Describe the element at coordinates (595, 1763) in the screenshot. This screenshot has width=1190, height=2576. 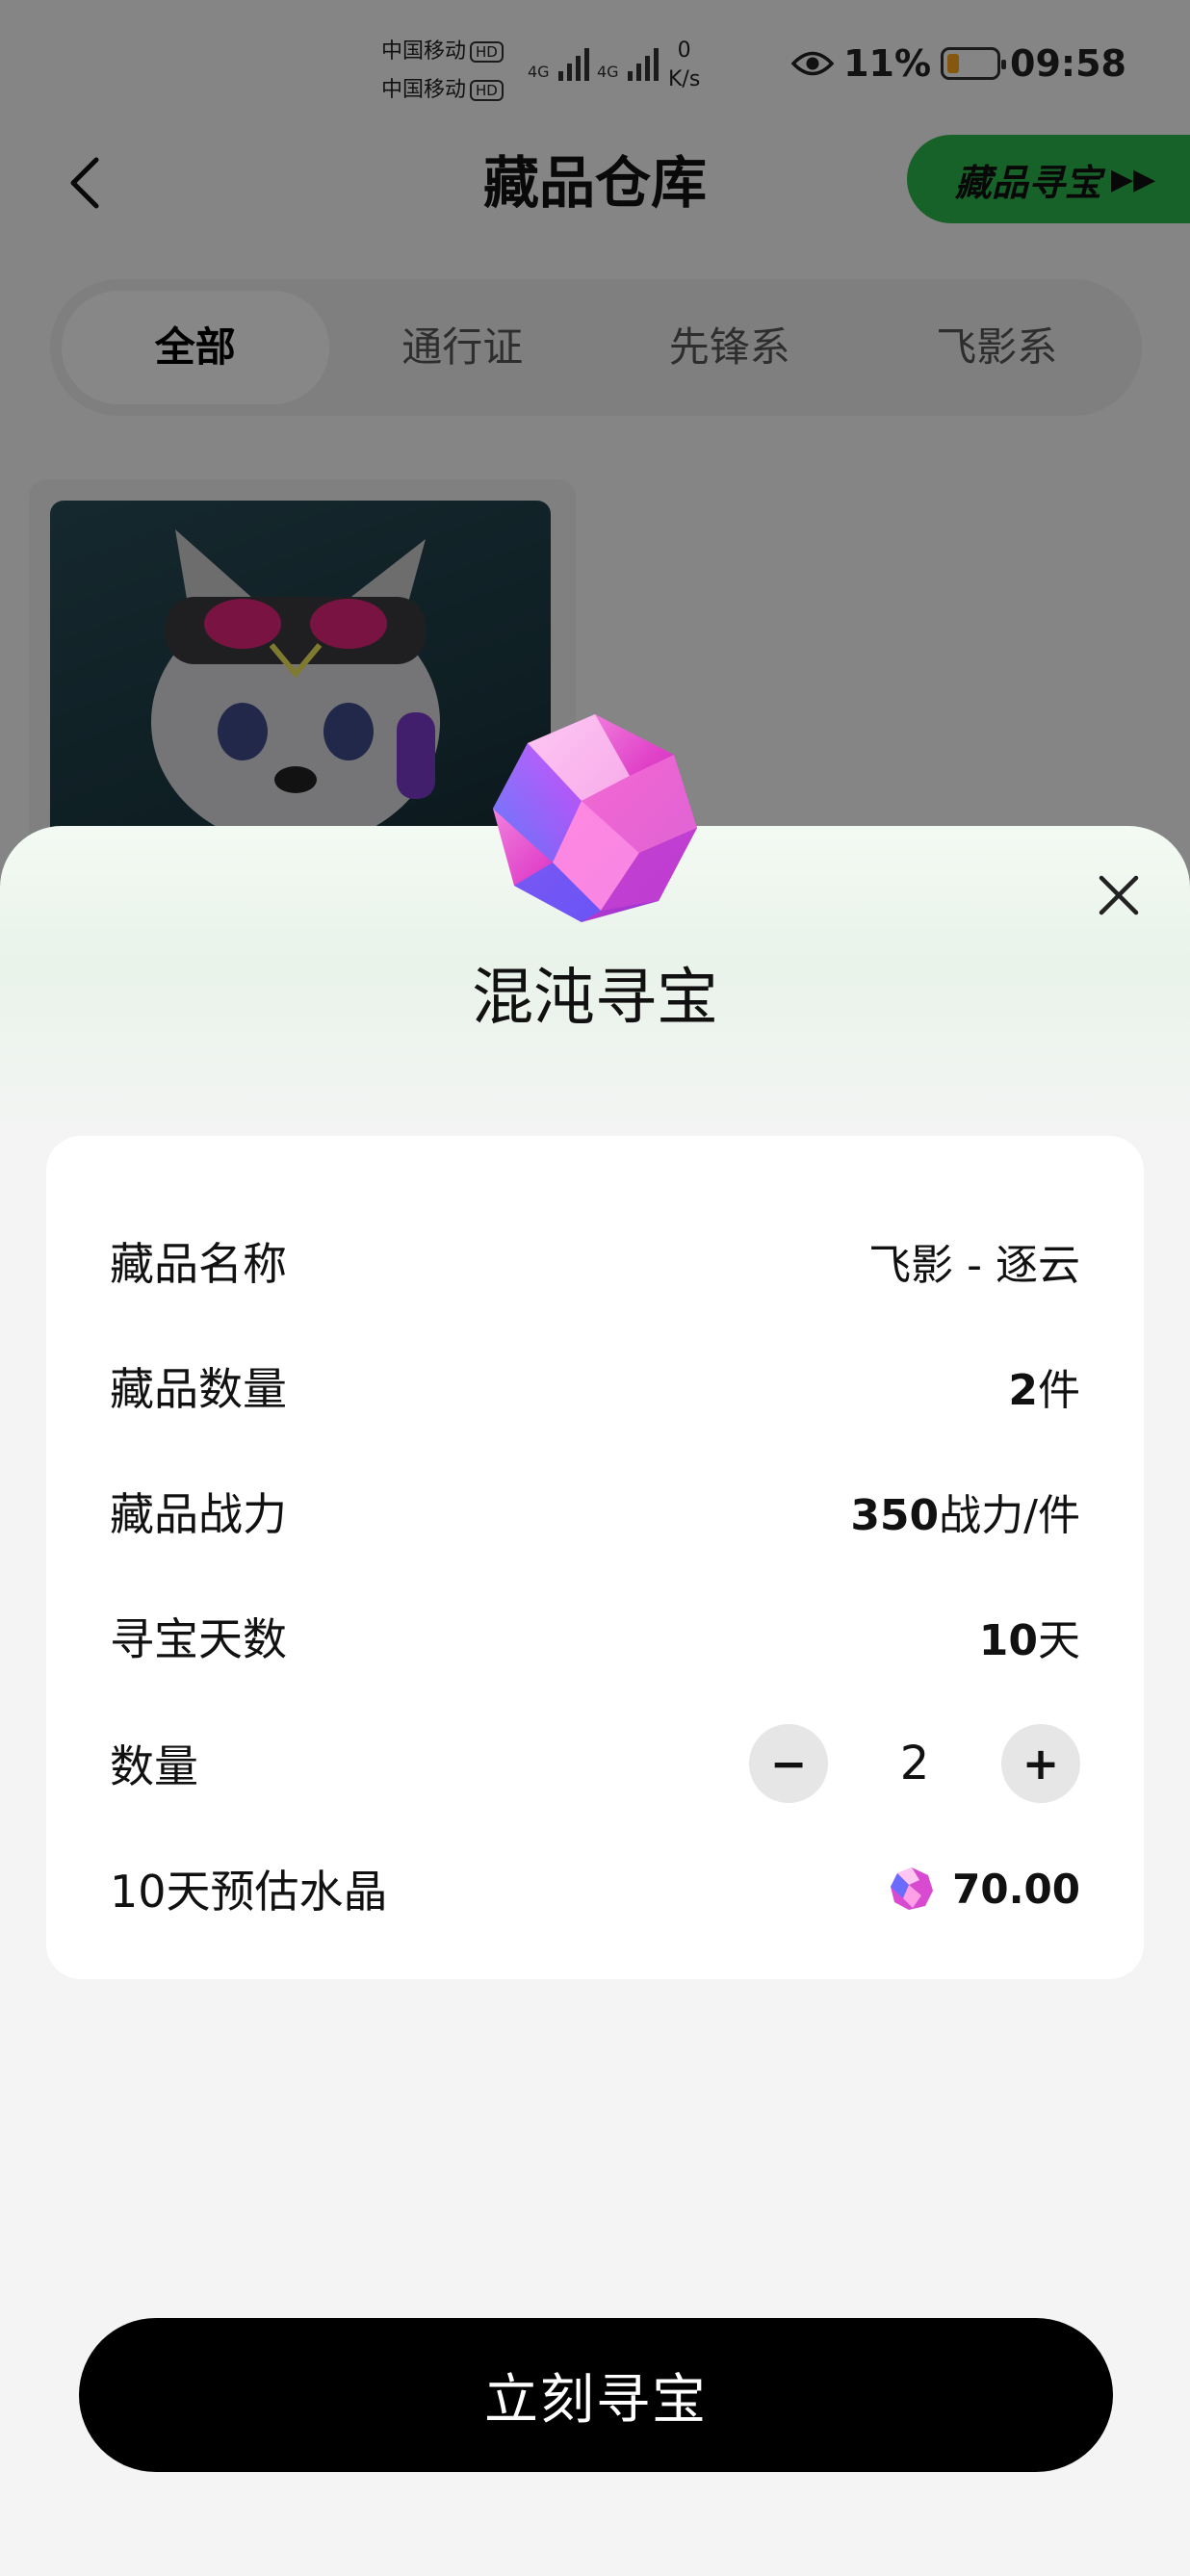
I see `row-quantity: 数量 − 2 +` at that location.